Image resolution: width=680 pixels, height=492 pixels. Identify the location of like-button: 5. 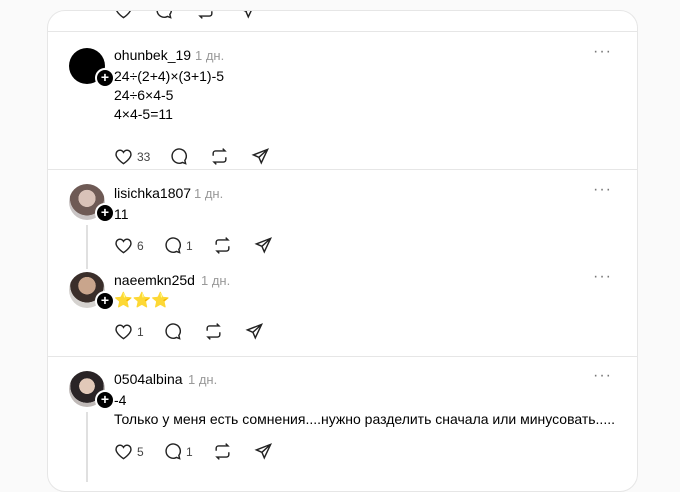
(129, 451).